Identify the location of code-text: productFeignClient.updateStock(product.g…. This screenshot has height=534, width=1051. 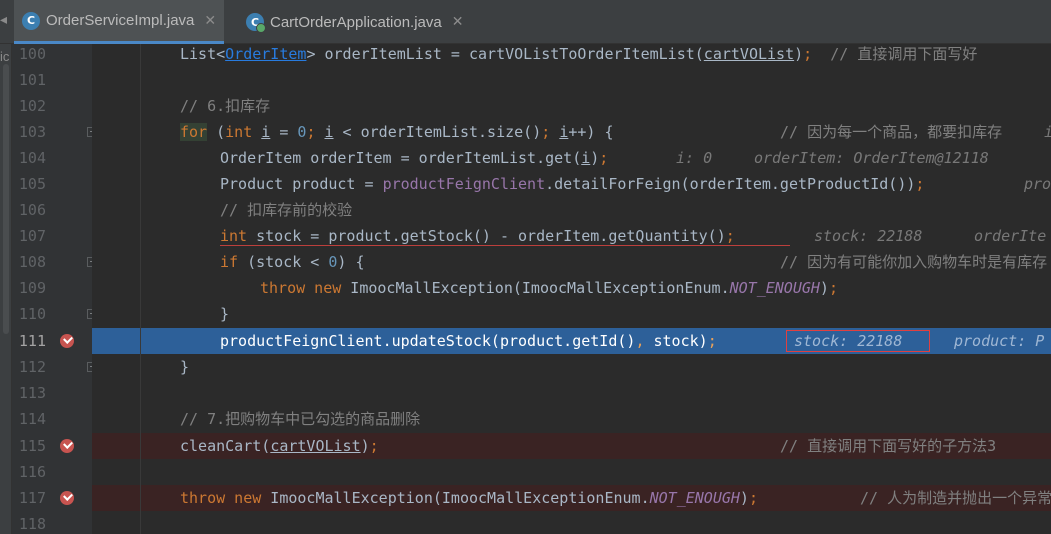
(468, 341).